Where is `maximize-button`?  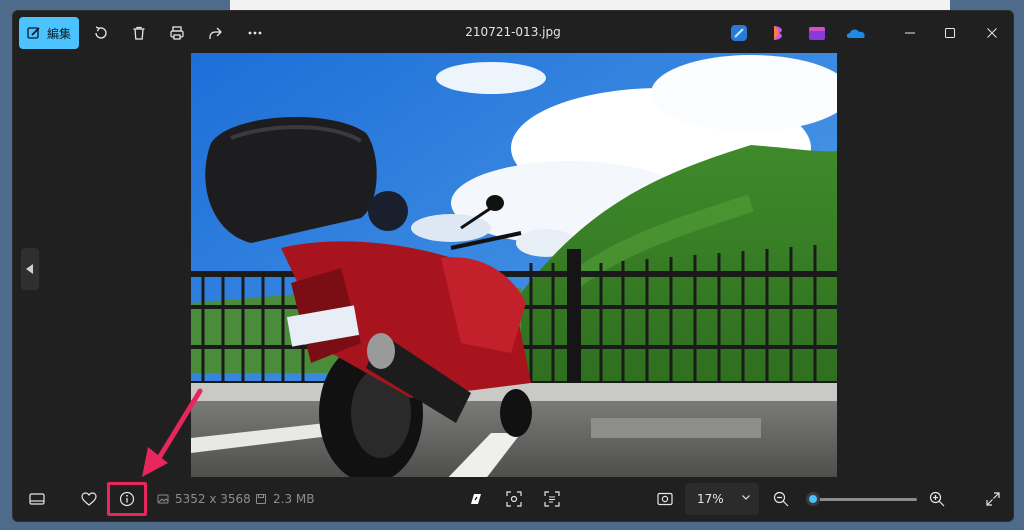 maximize-button is located at coordinates (950, 33).